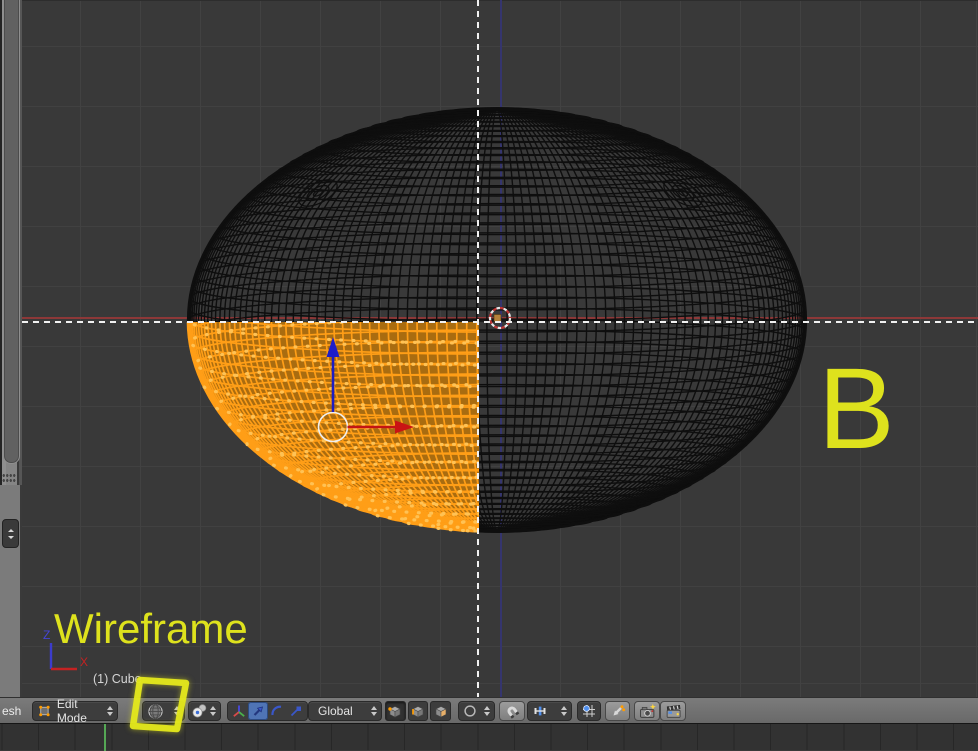 The width and height of the screenshot is (978, 751). Describe the element at coordinates (163, 711) in the screenshot. I see `viewport-shading-dropdown` at that location.